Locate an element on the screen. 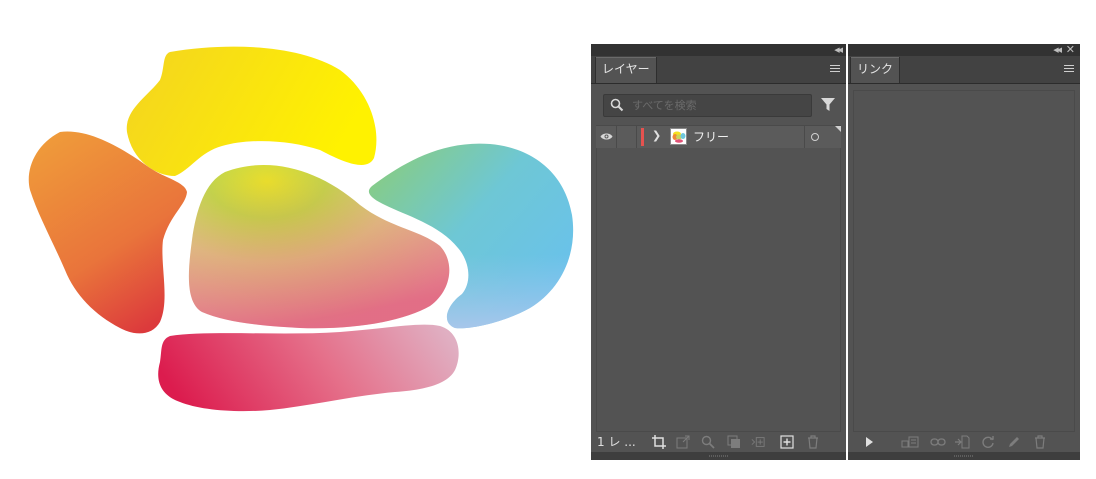 Image resolution: width=1096 pixels, height=479 pixels. layer-thumbnail is located at coordinates (678, 136).